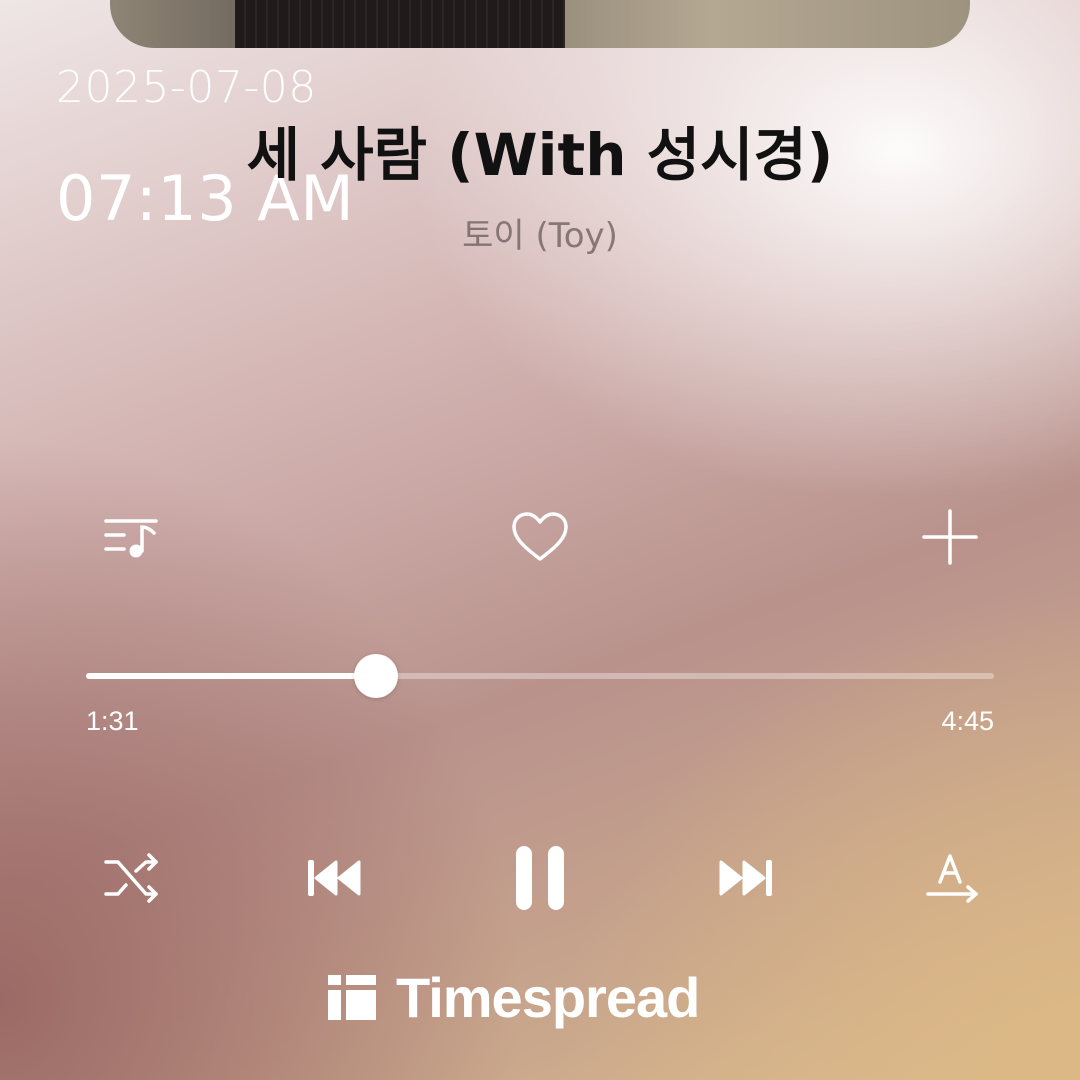 This screenshot has height=1080, width=1080. What do you see at coordinates (746, 878) in the screenshot?
I see `next-track-icon` at bounding box center [746, 878].